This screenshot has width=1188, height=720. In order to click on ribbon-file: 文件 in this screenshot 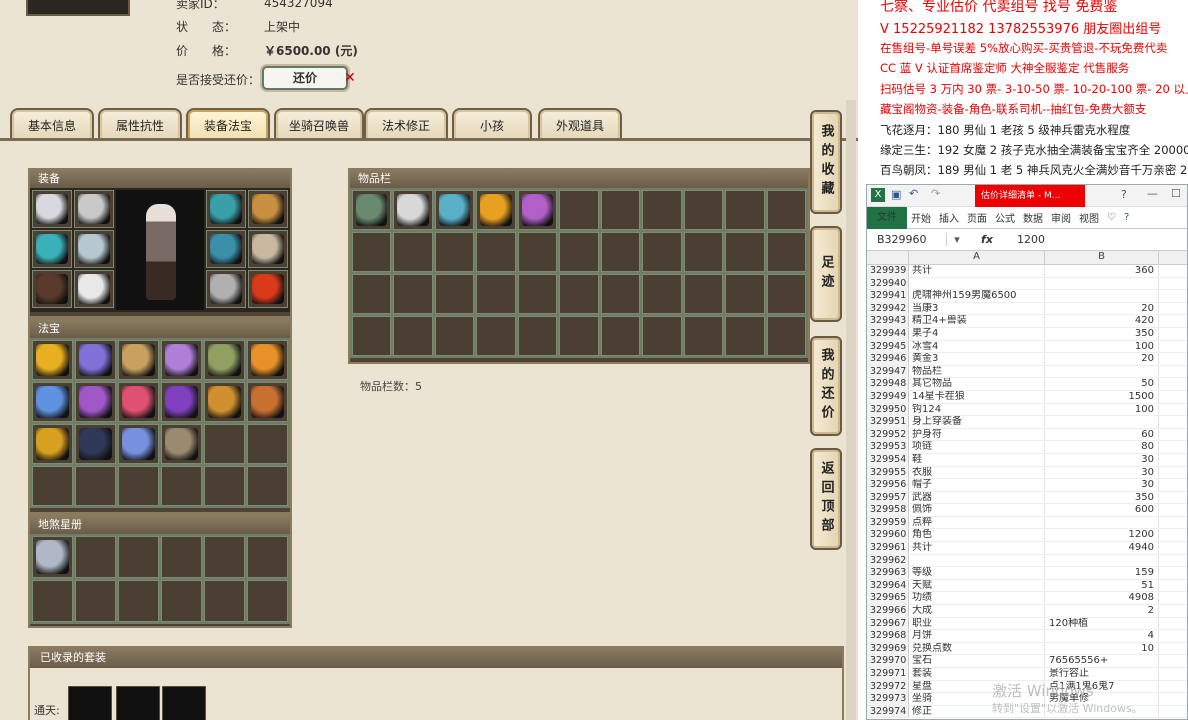, I will do `click(887, 217)`.